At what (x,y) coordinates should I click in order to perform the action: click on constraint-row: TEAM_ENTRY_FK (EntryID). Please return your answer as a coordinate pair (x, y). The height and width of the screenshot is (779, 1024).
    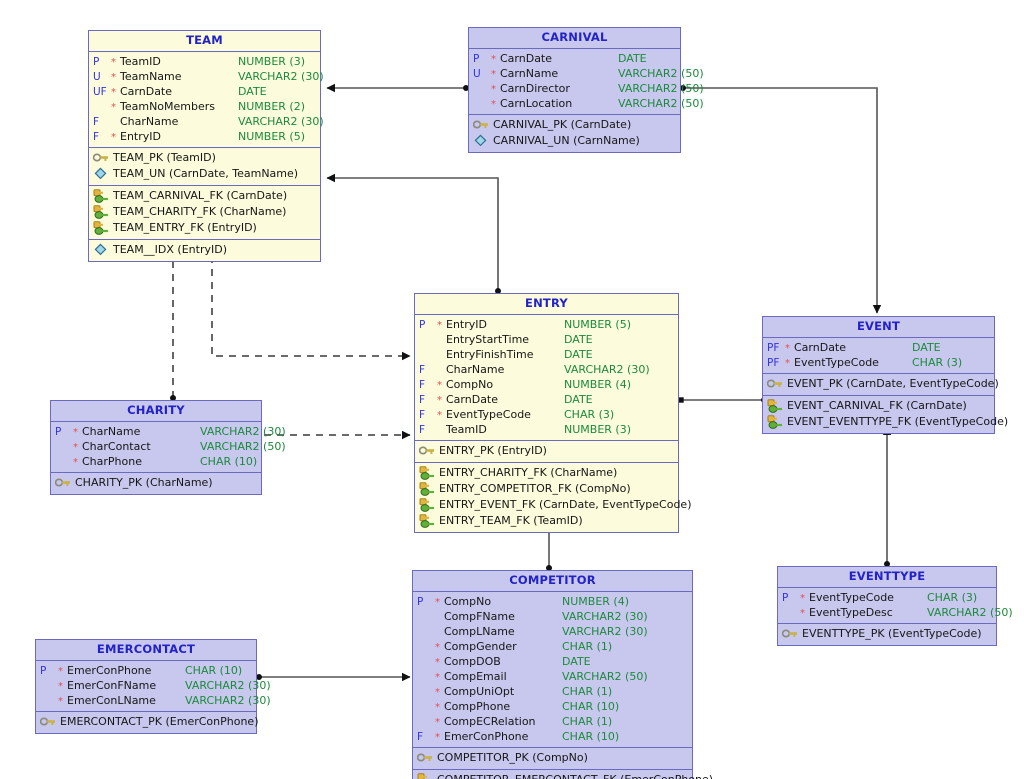
    Looking at the image, I should click on (204, 228).